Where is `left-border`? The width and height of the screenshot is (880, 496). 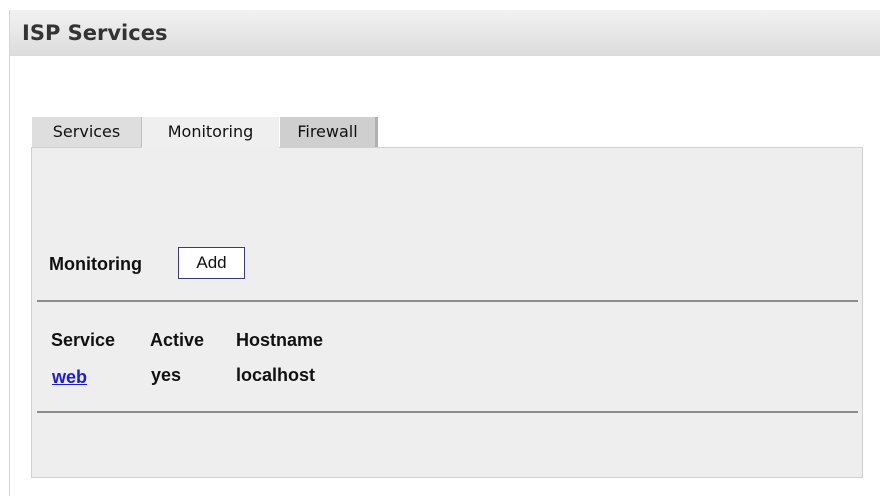 left-border is located at coordinates (9, 253).